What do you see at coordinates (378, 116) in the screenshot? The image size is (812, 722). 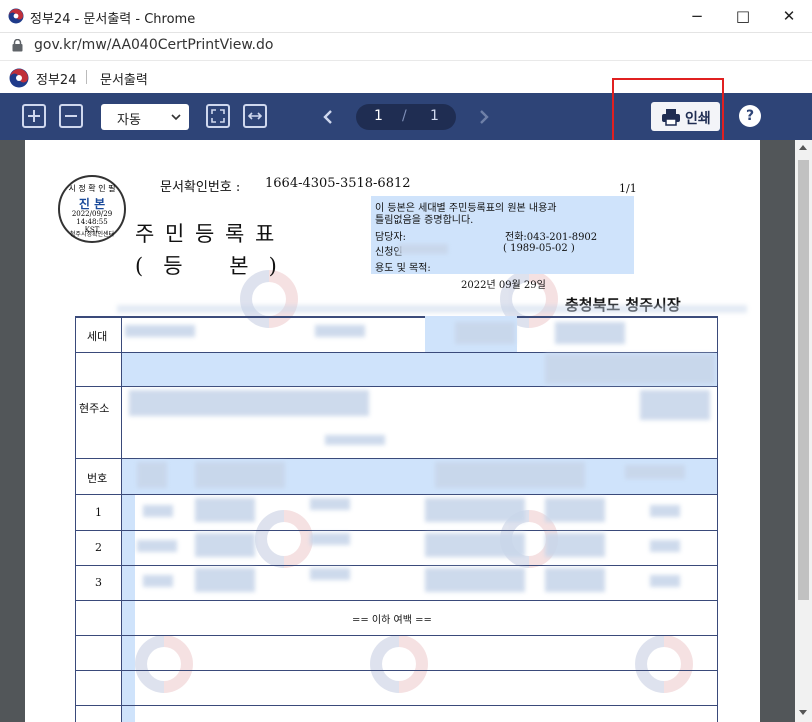 I see `current-page: 1` at bounding box center [378, 116].